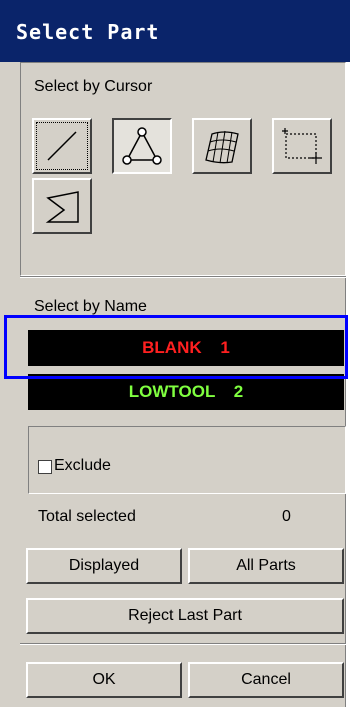  Describe the element at coordinates (104, 680) in the screenshot. I see `ok-button: OK` at that location.